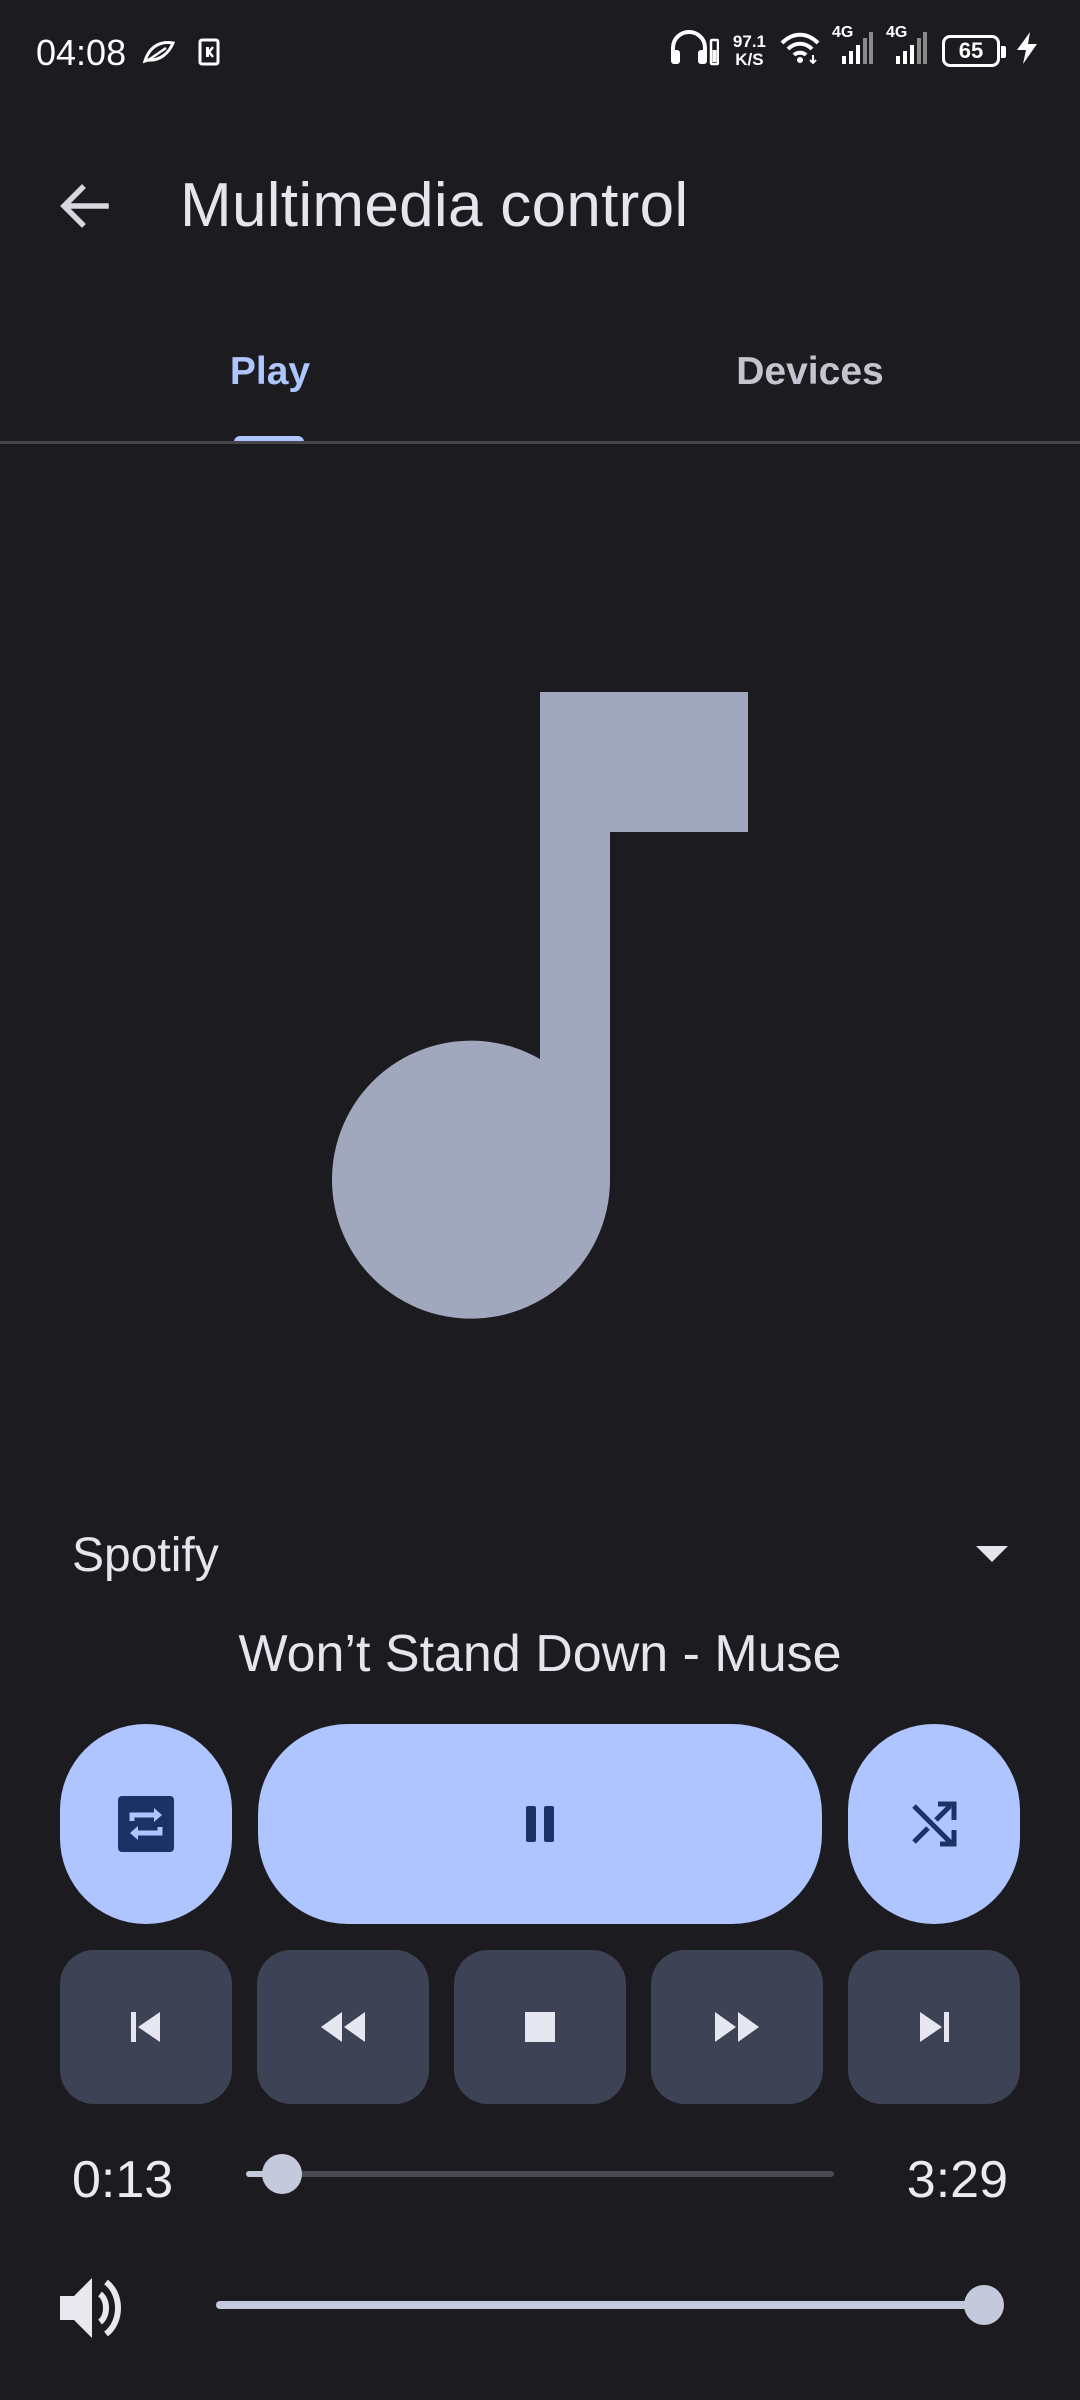 This screenshot has width=1080, height=2400. Describe the element at coordinates (540, 1005) in the screenshot. I see `music-note-icon` at that location.